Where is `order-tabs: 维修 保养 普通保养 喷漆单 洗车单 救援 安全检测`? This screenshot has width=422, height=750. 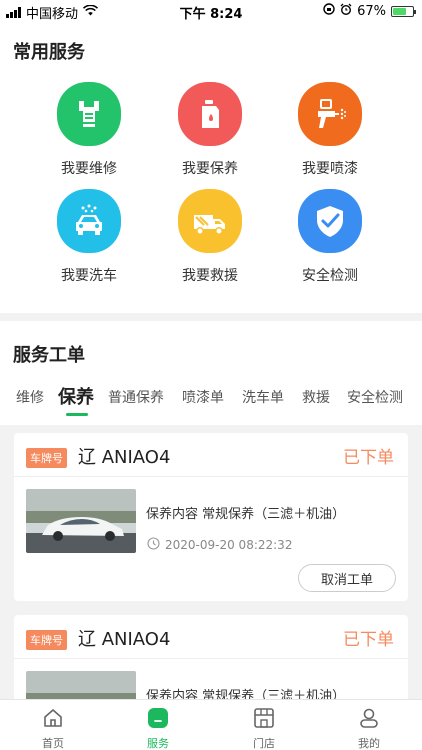 order-tabs: 维修 保养 普通保养 喷漆单 洗车单 救援 安全检测 is located at coordinates (211, 403).